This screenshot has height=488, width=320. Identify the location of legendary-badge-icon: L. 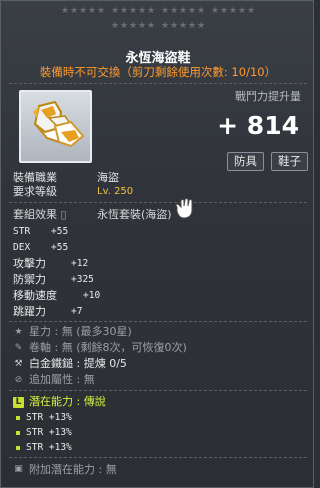
(18, 402).